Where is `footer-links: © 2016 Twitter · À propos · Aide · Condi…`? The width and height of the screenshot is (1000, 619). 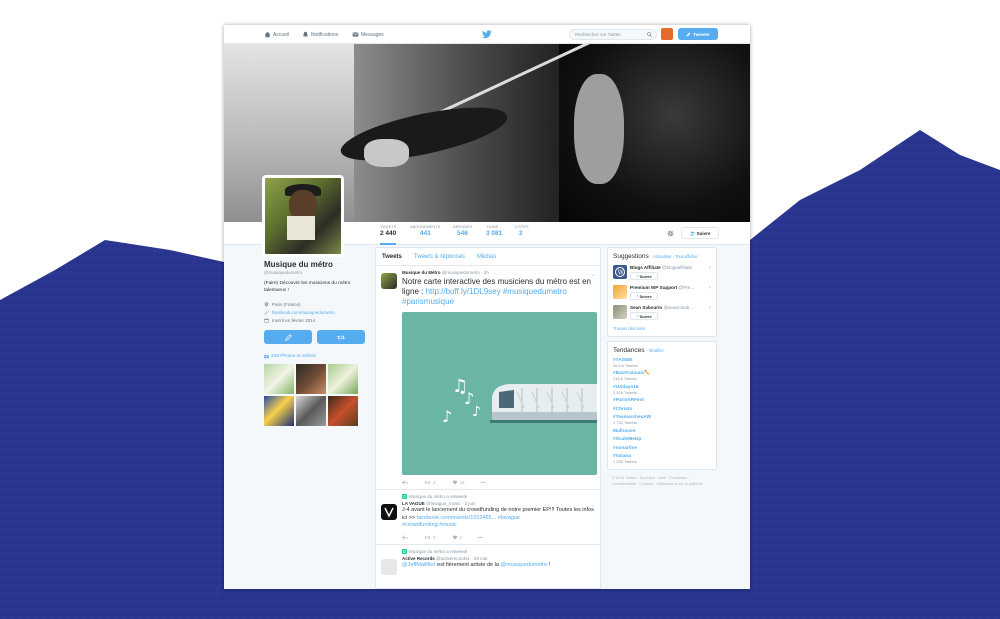
footer-links: © 2016 Twitter · À propos · Aide · Condi… is located at coordinates (662, 481).